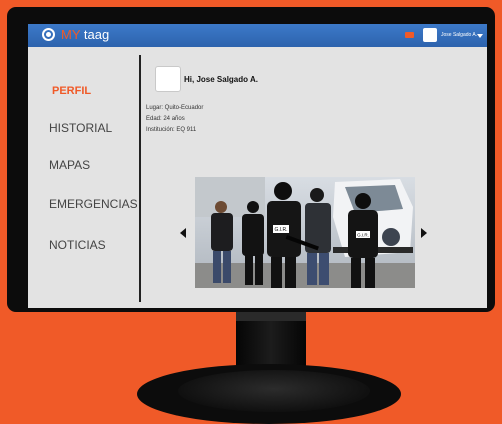 The image size is (502, 424). What do you see at coordinates (221, 79) in the screenshot?
I see `profile-greeting: Hi, Jose Salgado A.` at bounding box center [221, 79].